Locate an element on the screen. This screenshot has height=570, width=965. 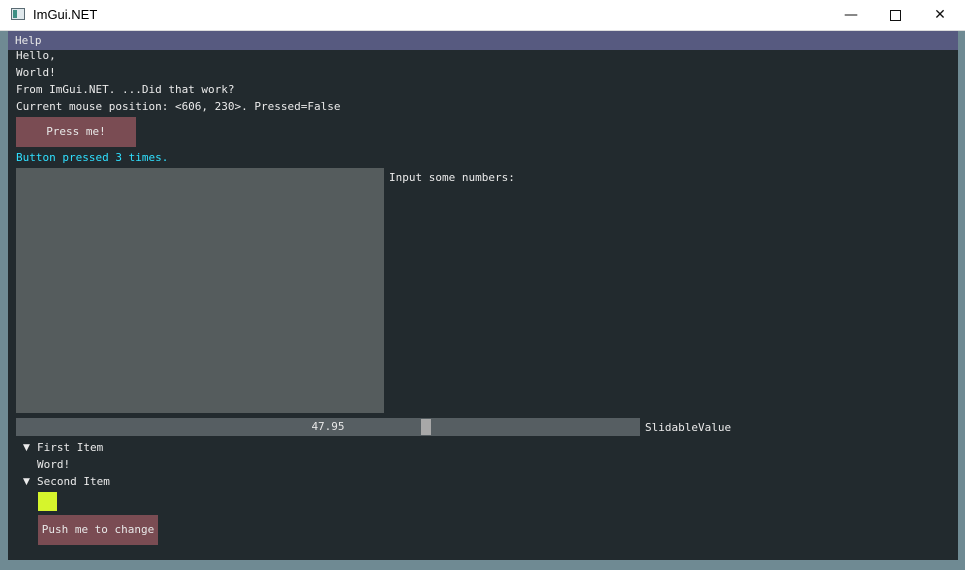
tree-node-first-item: First Item is located at coordinates (70, 448).